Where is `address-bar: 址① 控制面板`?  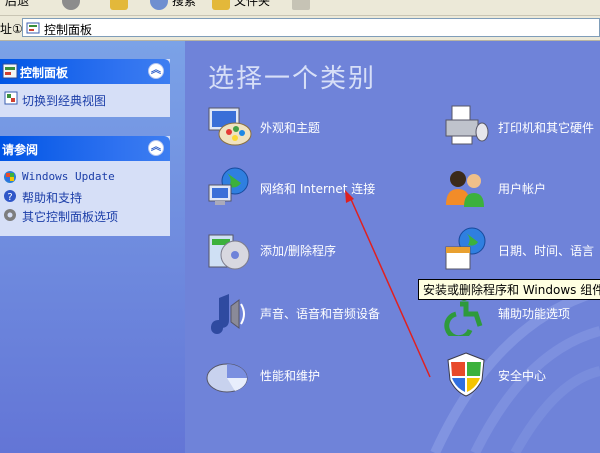 address-bar: 址① 控制面板 is located at coordinates (300, 28).